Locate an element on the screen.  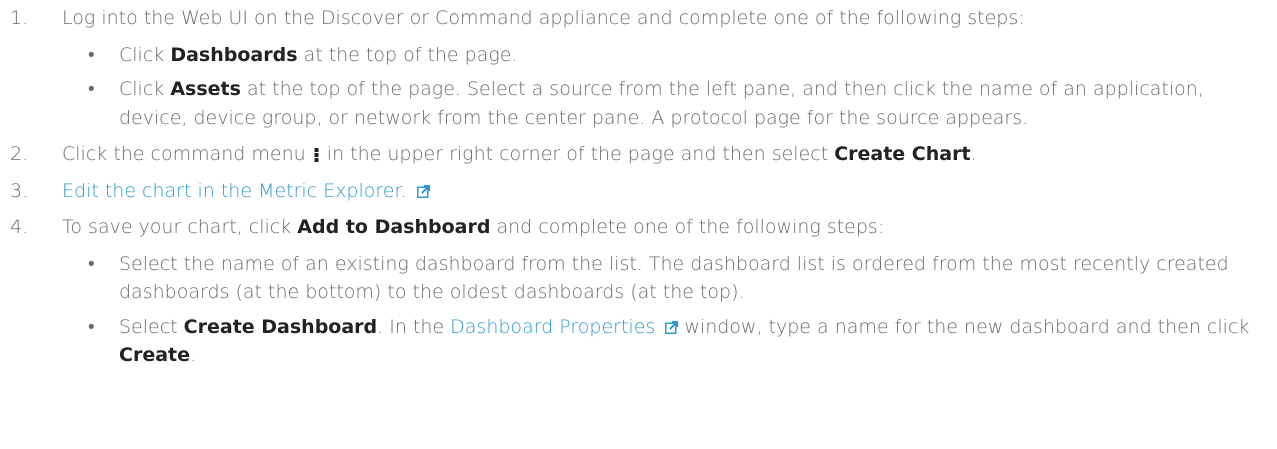
sub-step-post: at the top of the page. is located at coordinates (410, 54).